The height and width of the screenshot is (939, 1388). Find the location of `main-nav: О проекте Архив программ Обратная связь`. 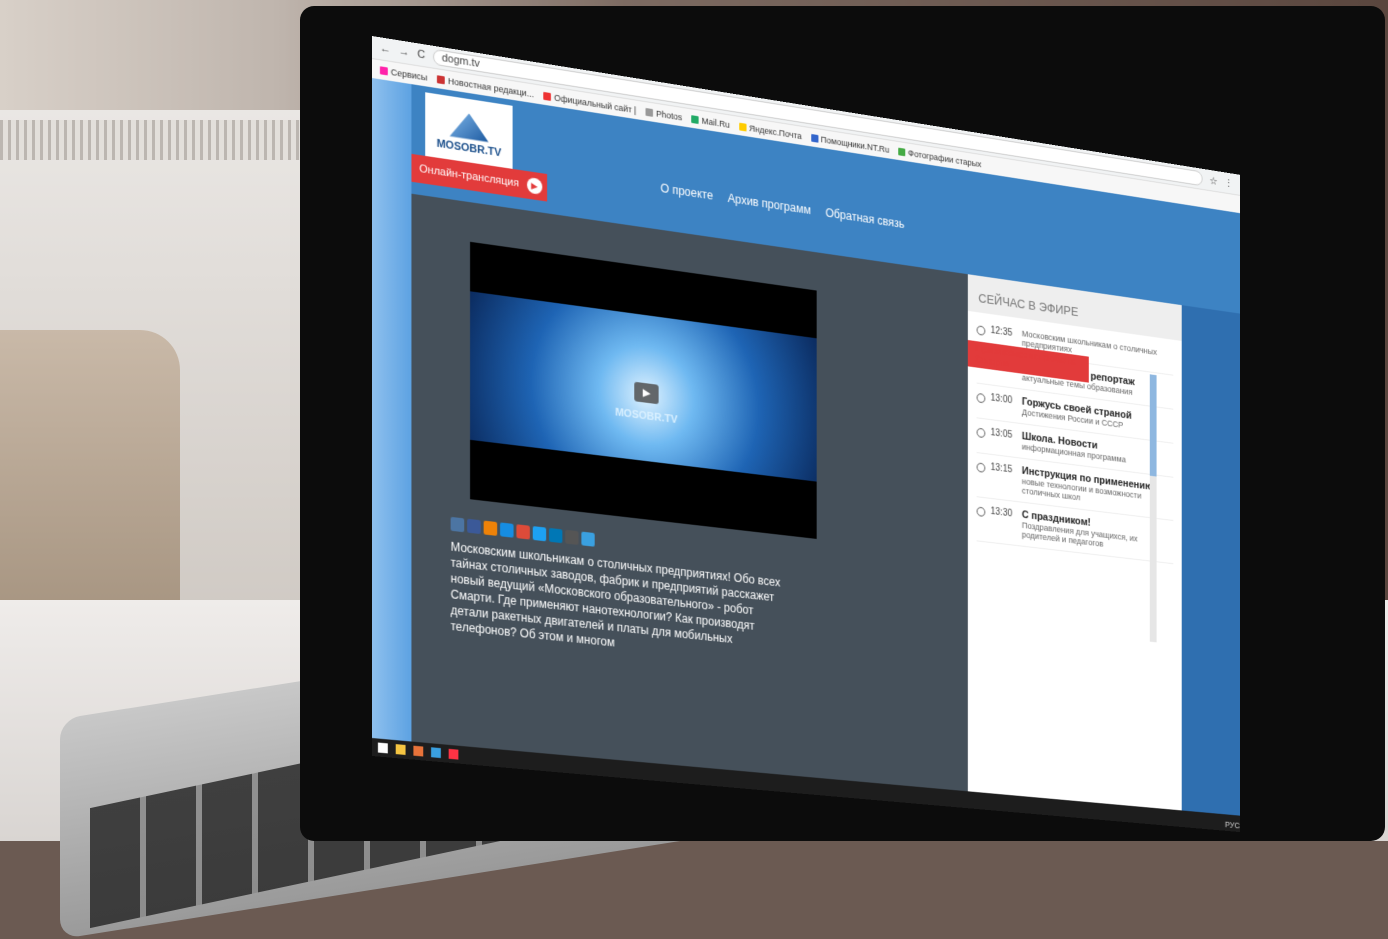

main-nav: О проекте Архив программ Обратная связь is located at coordinates (782, 206).